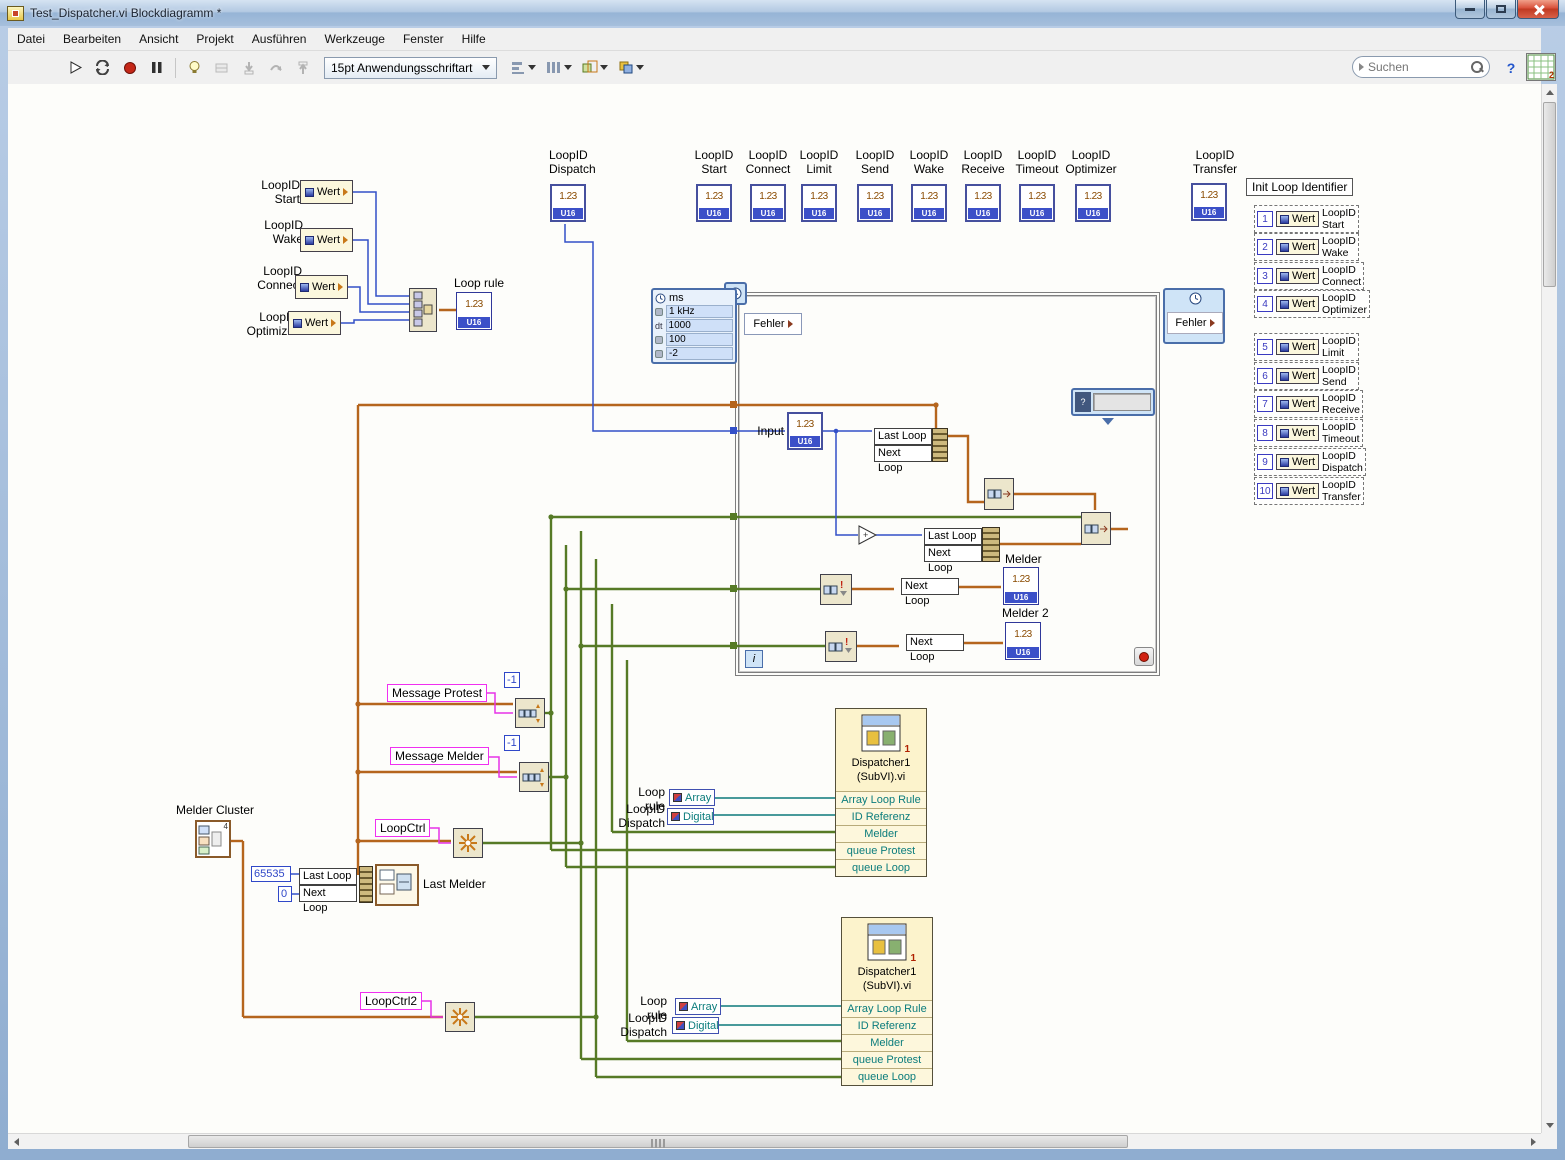 The image size is (1565, 1160). What do you see at coordinates (221, 68) in the screenshot?
I see `retain-wire-values-button` at bounding box center [221, 68].